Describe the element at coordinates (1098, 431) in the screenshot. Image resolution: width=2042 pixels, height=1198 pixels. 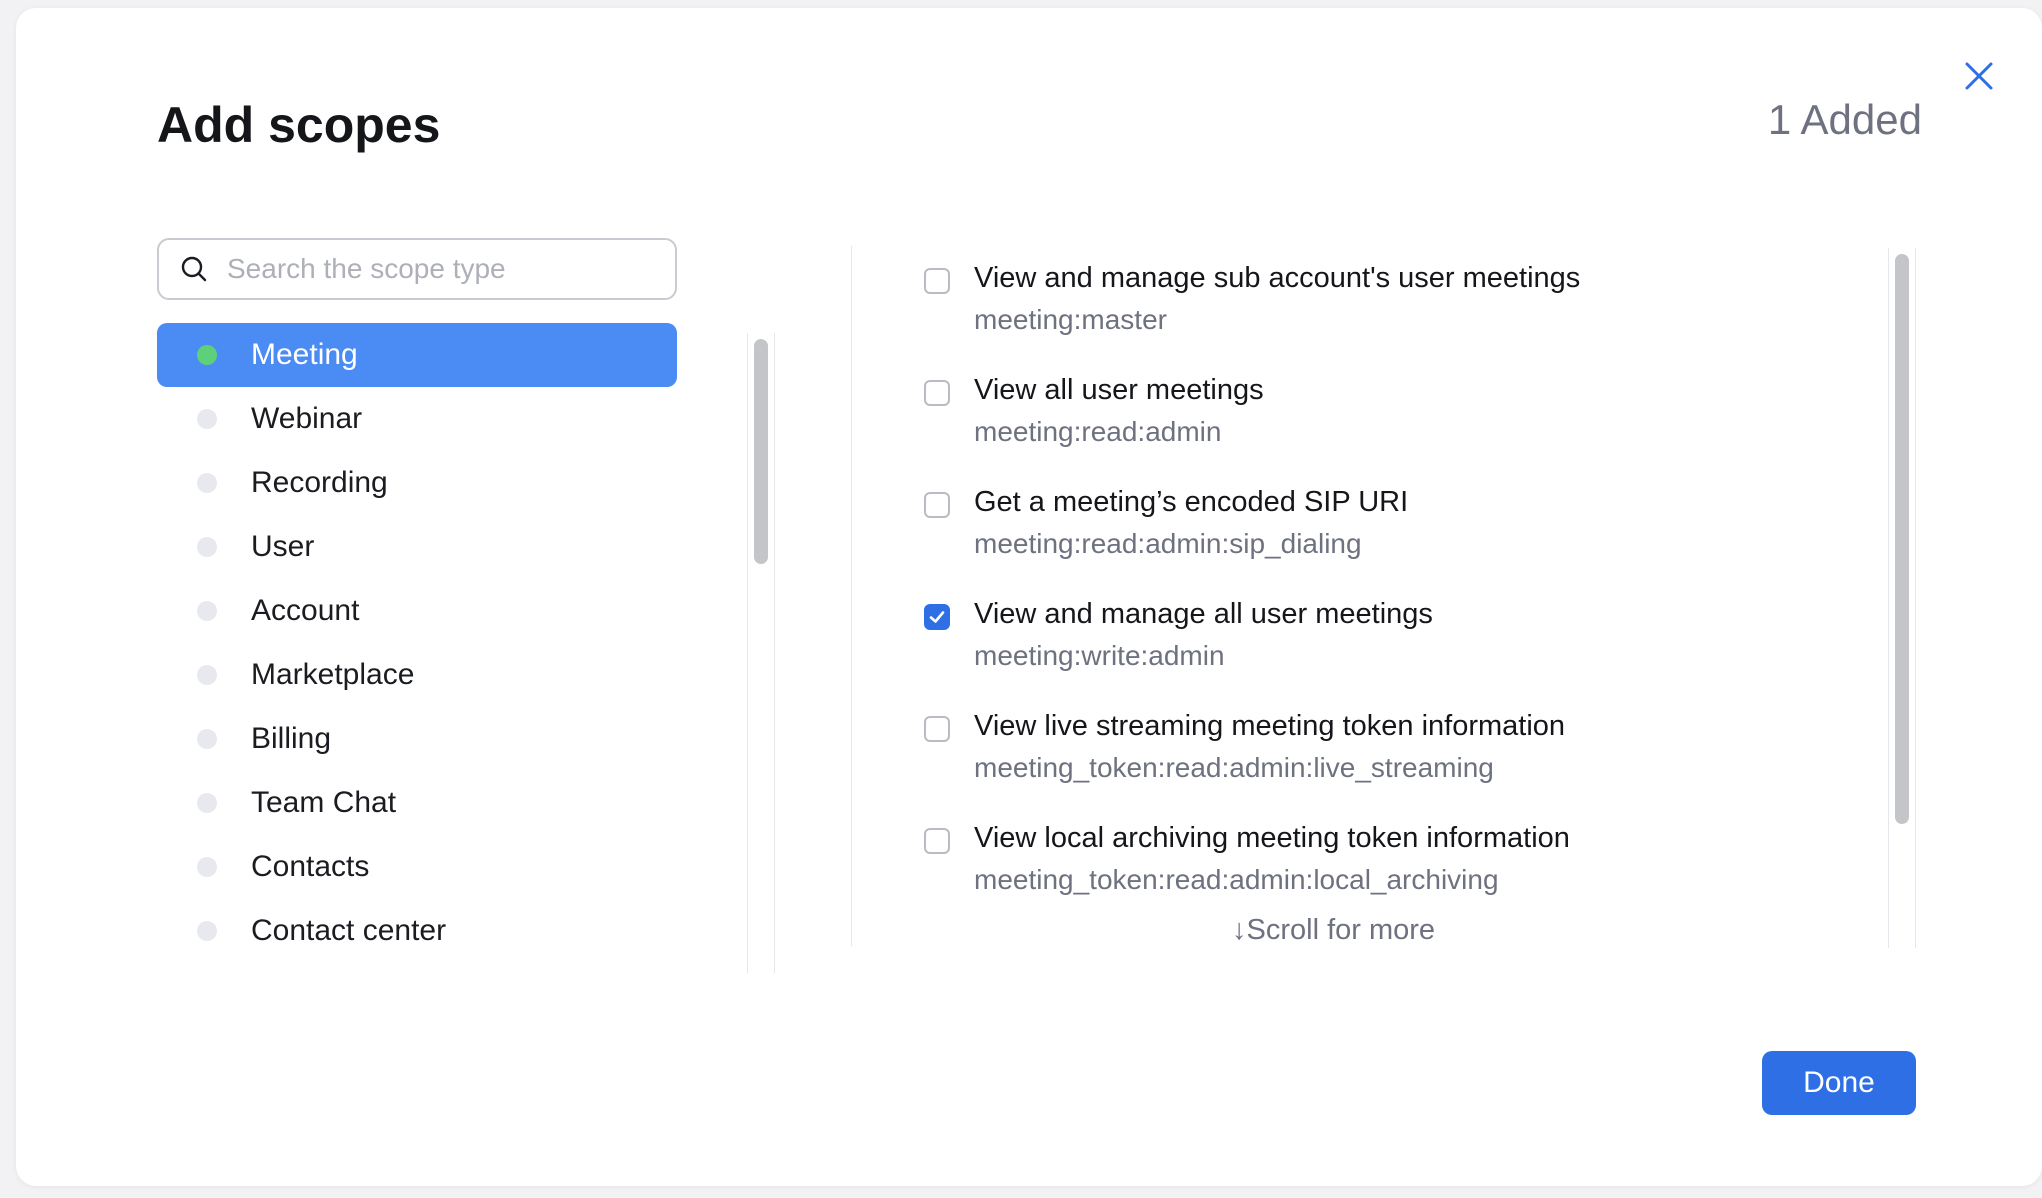
I see `scope-code: meeting:read:admin` at that location.